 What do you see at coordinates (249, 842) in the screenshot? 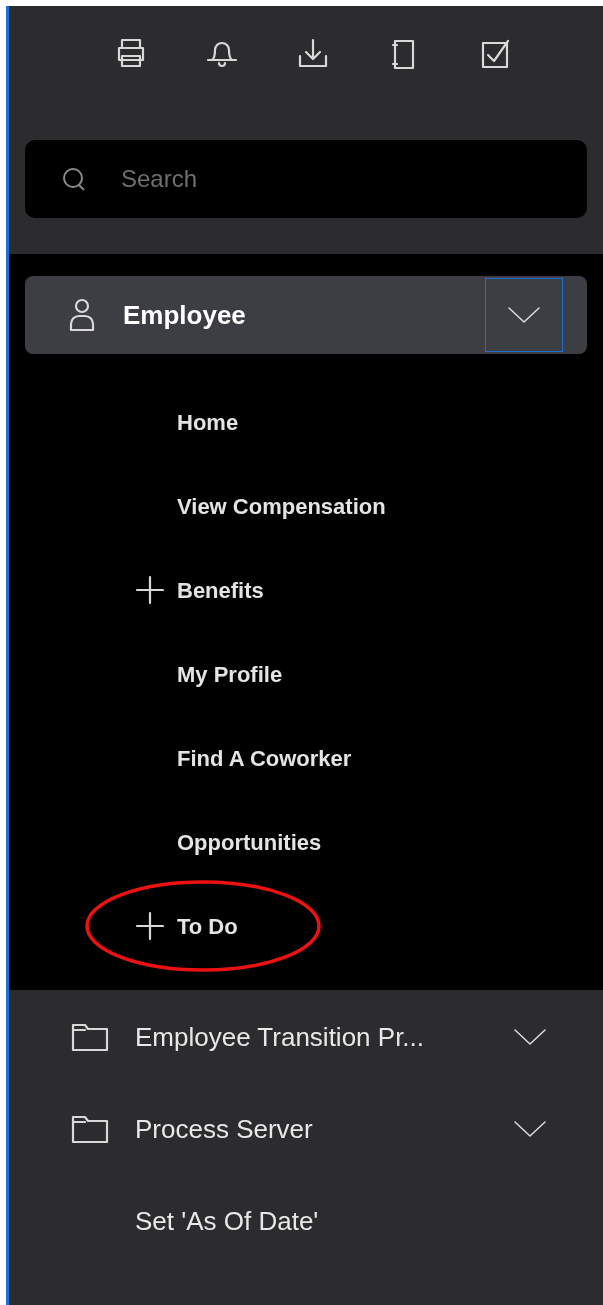
I see `nav-link: Opportunities` at bounding box center [249, 842].